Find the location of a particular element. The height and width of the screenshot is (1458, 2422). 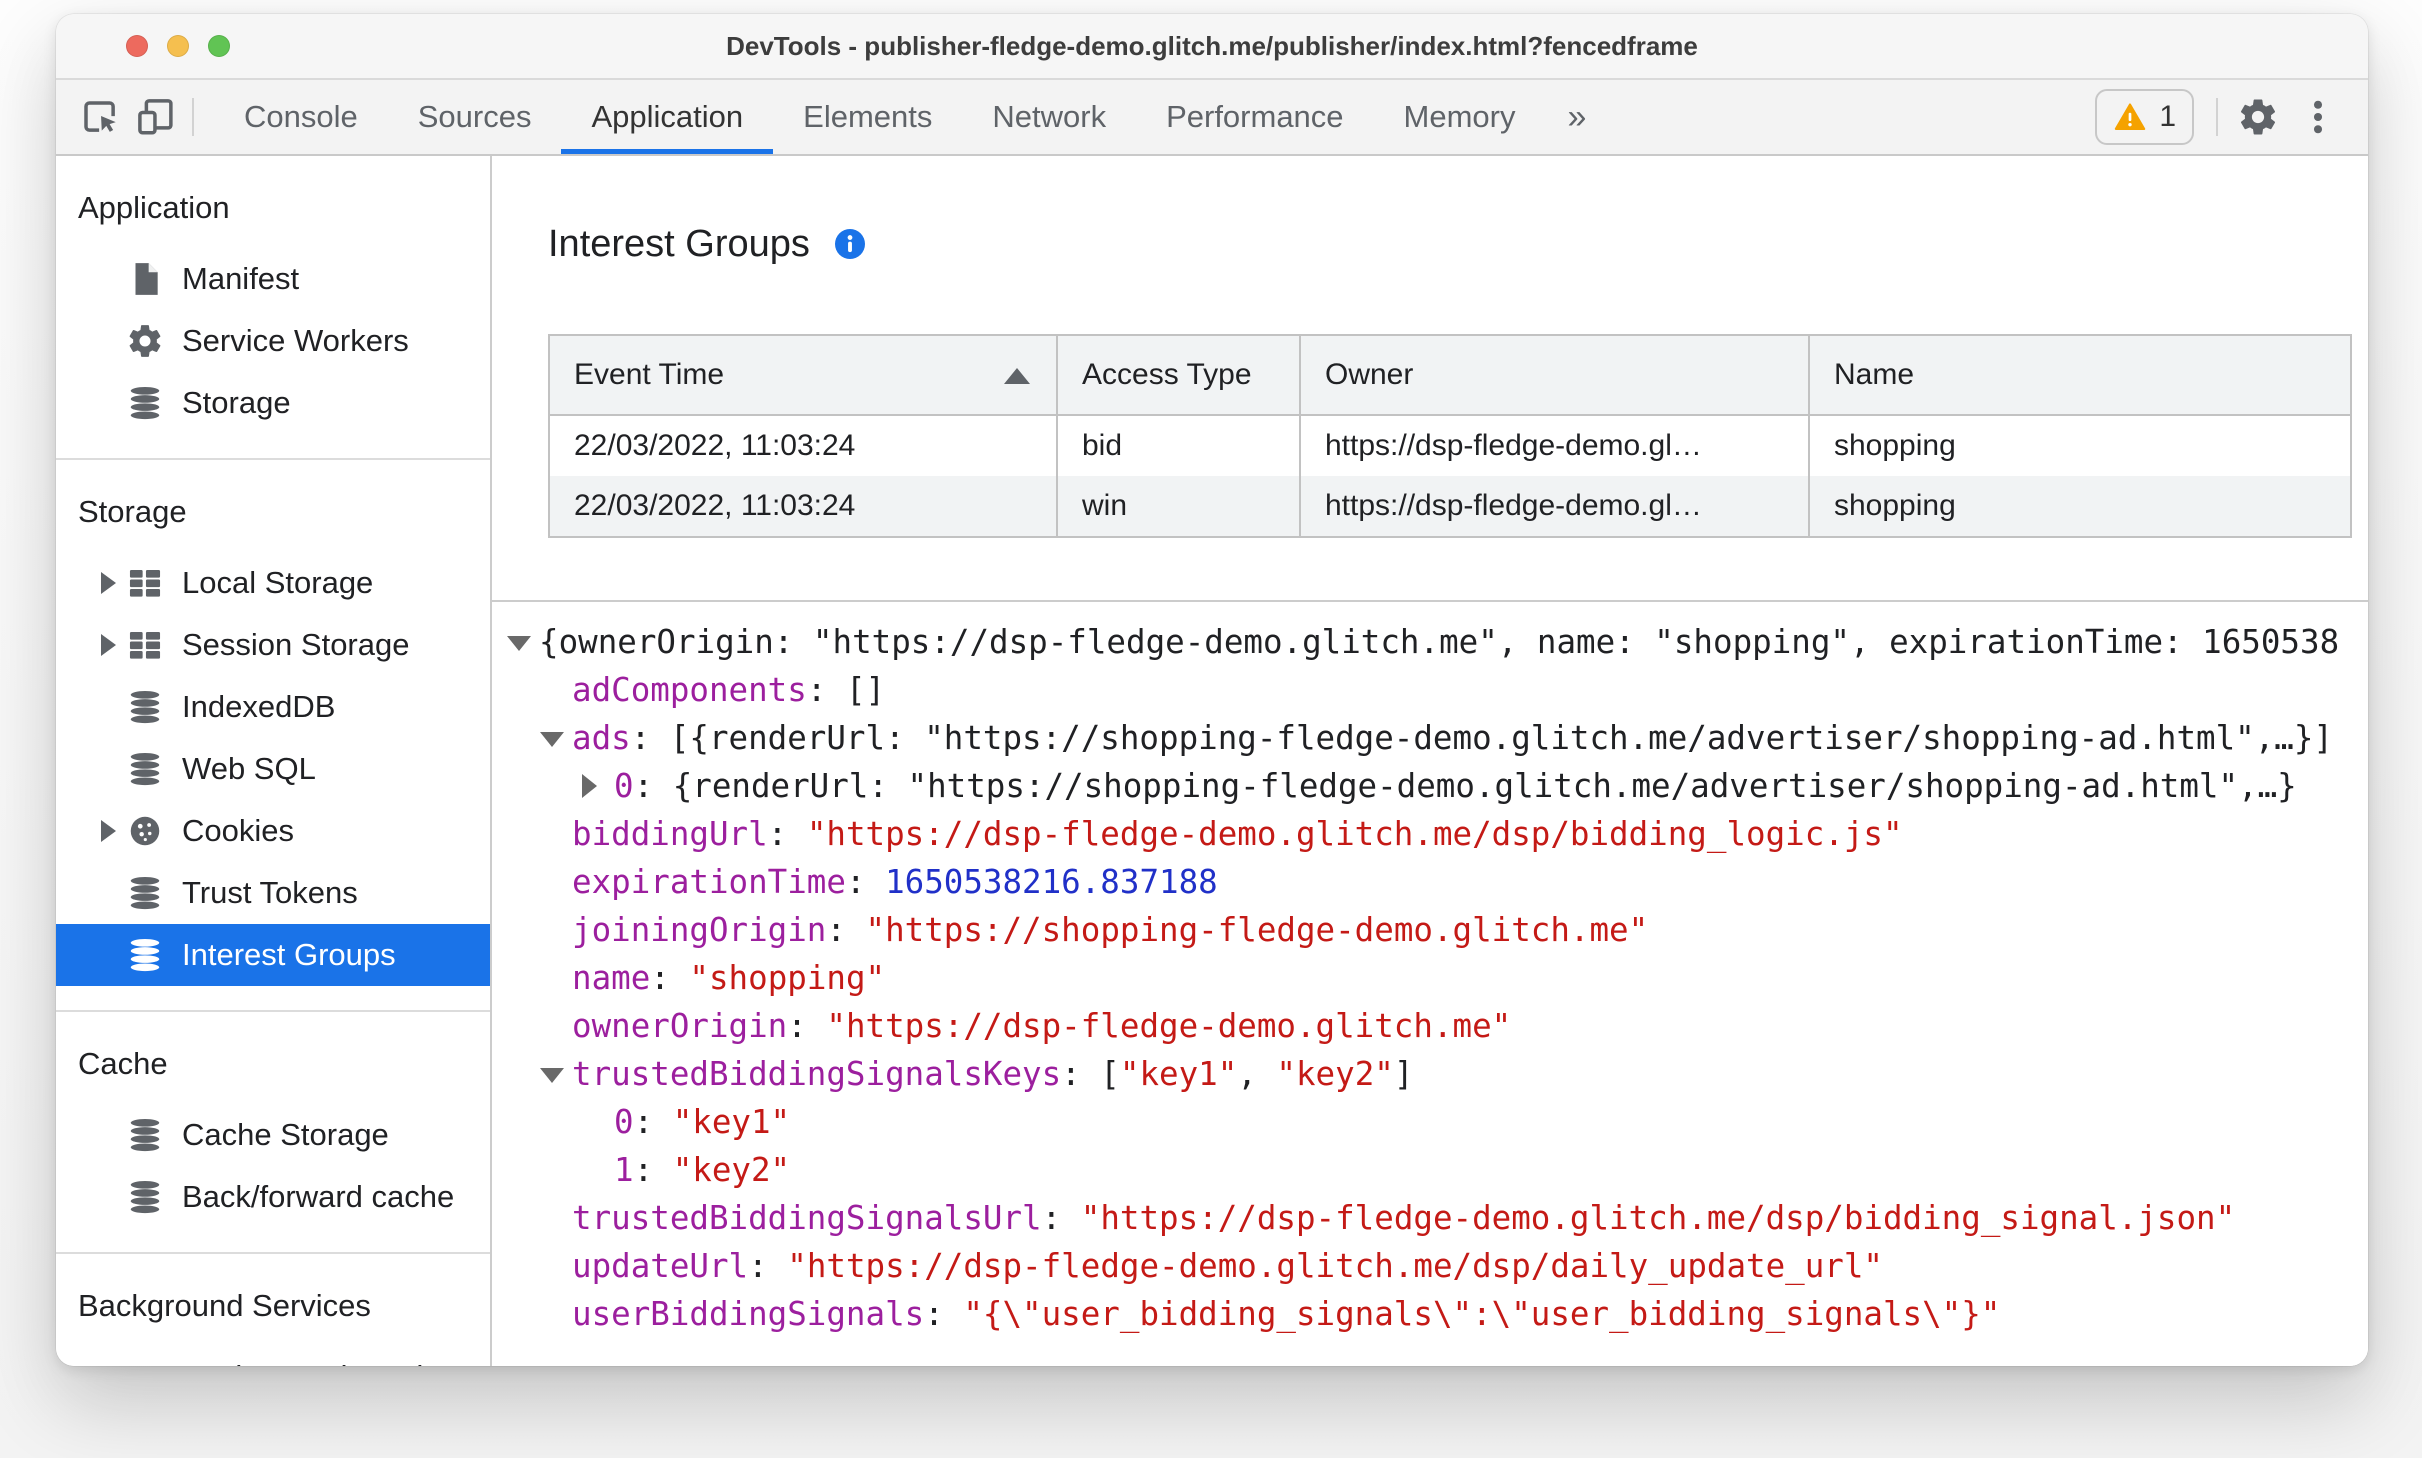

sidebar-item-back-forward-cache: Back/forward cache is located at coordinates (273, 1197).